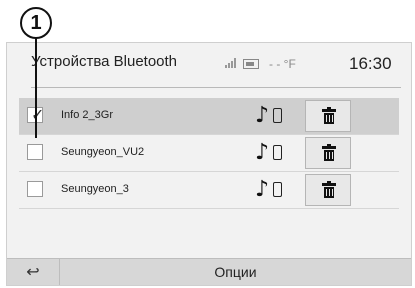  Describe the element at coordinates (231, 64) in the screenshot. I see `signal-icon` at that location.